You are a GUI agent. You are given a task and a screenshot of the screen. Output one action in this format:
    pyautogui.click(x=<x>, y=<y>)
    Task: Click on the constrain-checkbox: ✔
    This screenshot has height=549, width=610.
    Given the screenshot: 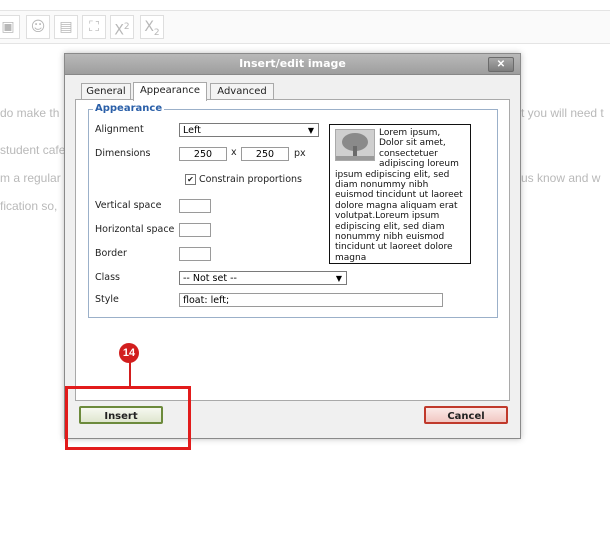 What is the action you would take?
    pyautogui.click(x=190, y=179)
    